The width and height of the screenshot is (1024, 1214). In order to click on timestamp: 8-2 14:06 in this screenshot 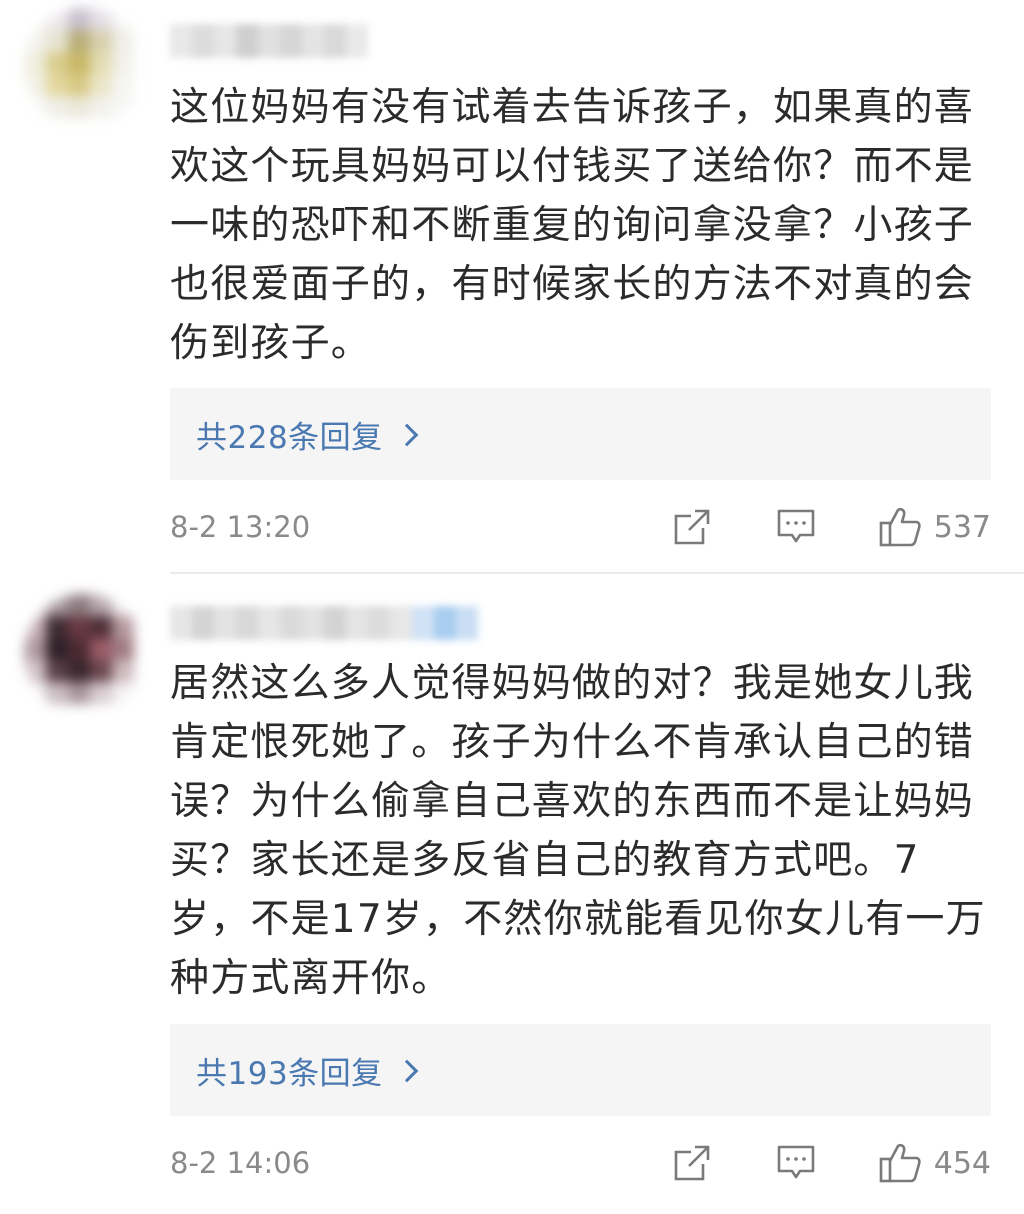, I will do `click(240, 1163)`.